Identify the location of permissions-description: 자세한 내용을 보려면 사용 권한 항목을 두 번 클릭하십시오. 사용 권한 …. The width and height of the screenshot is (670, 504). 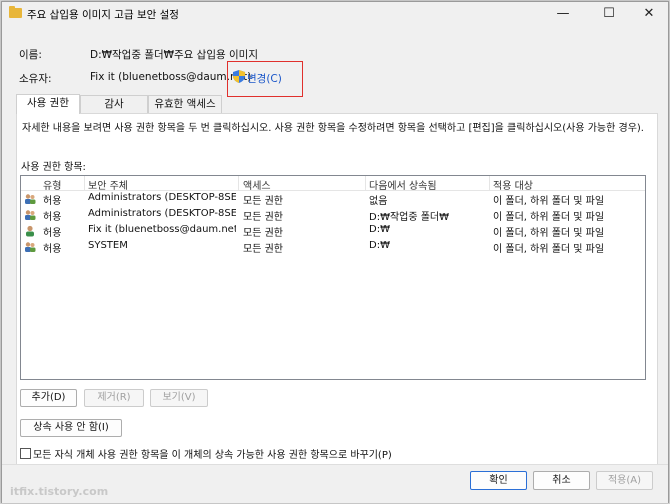
(333, 128).